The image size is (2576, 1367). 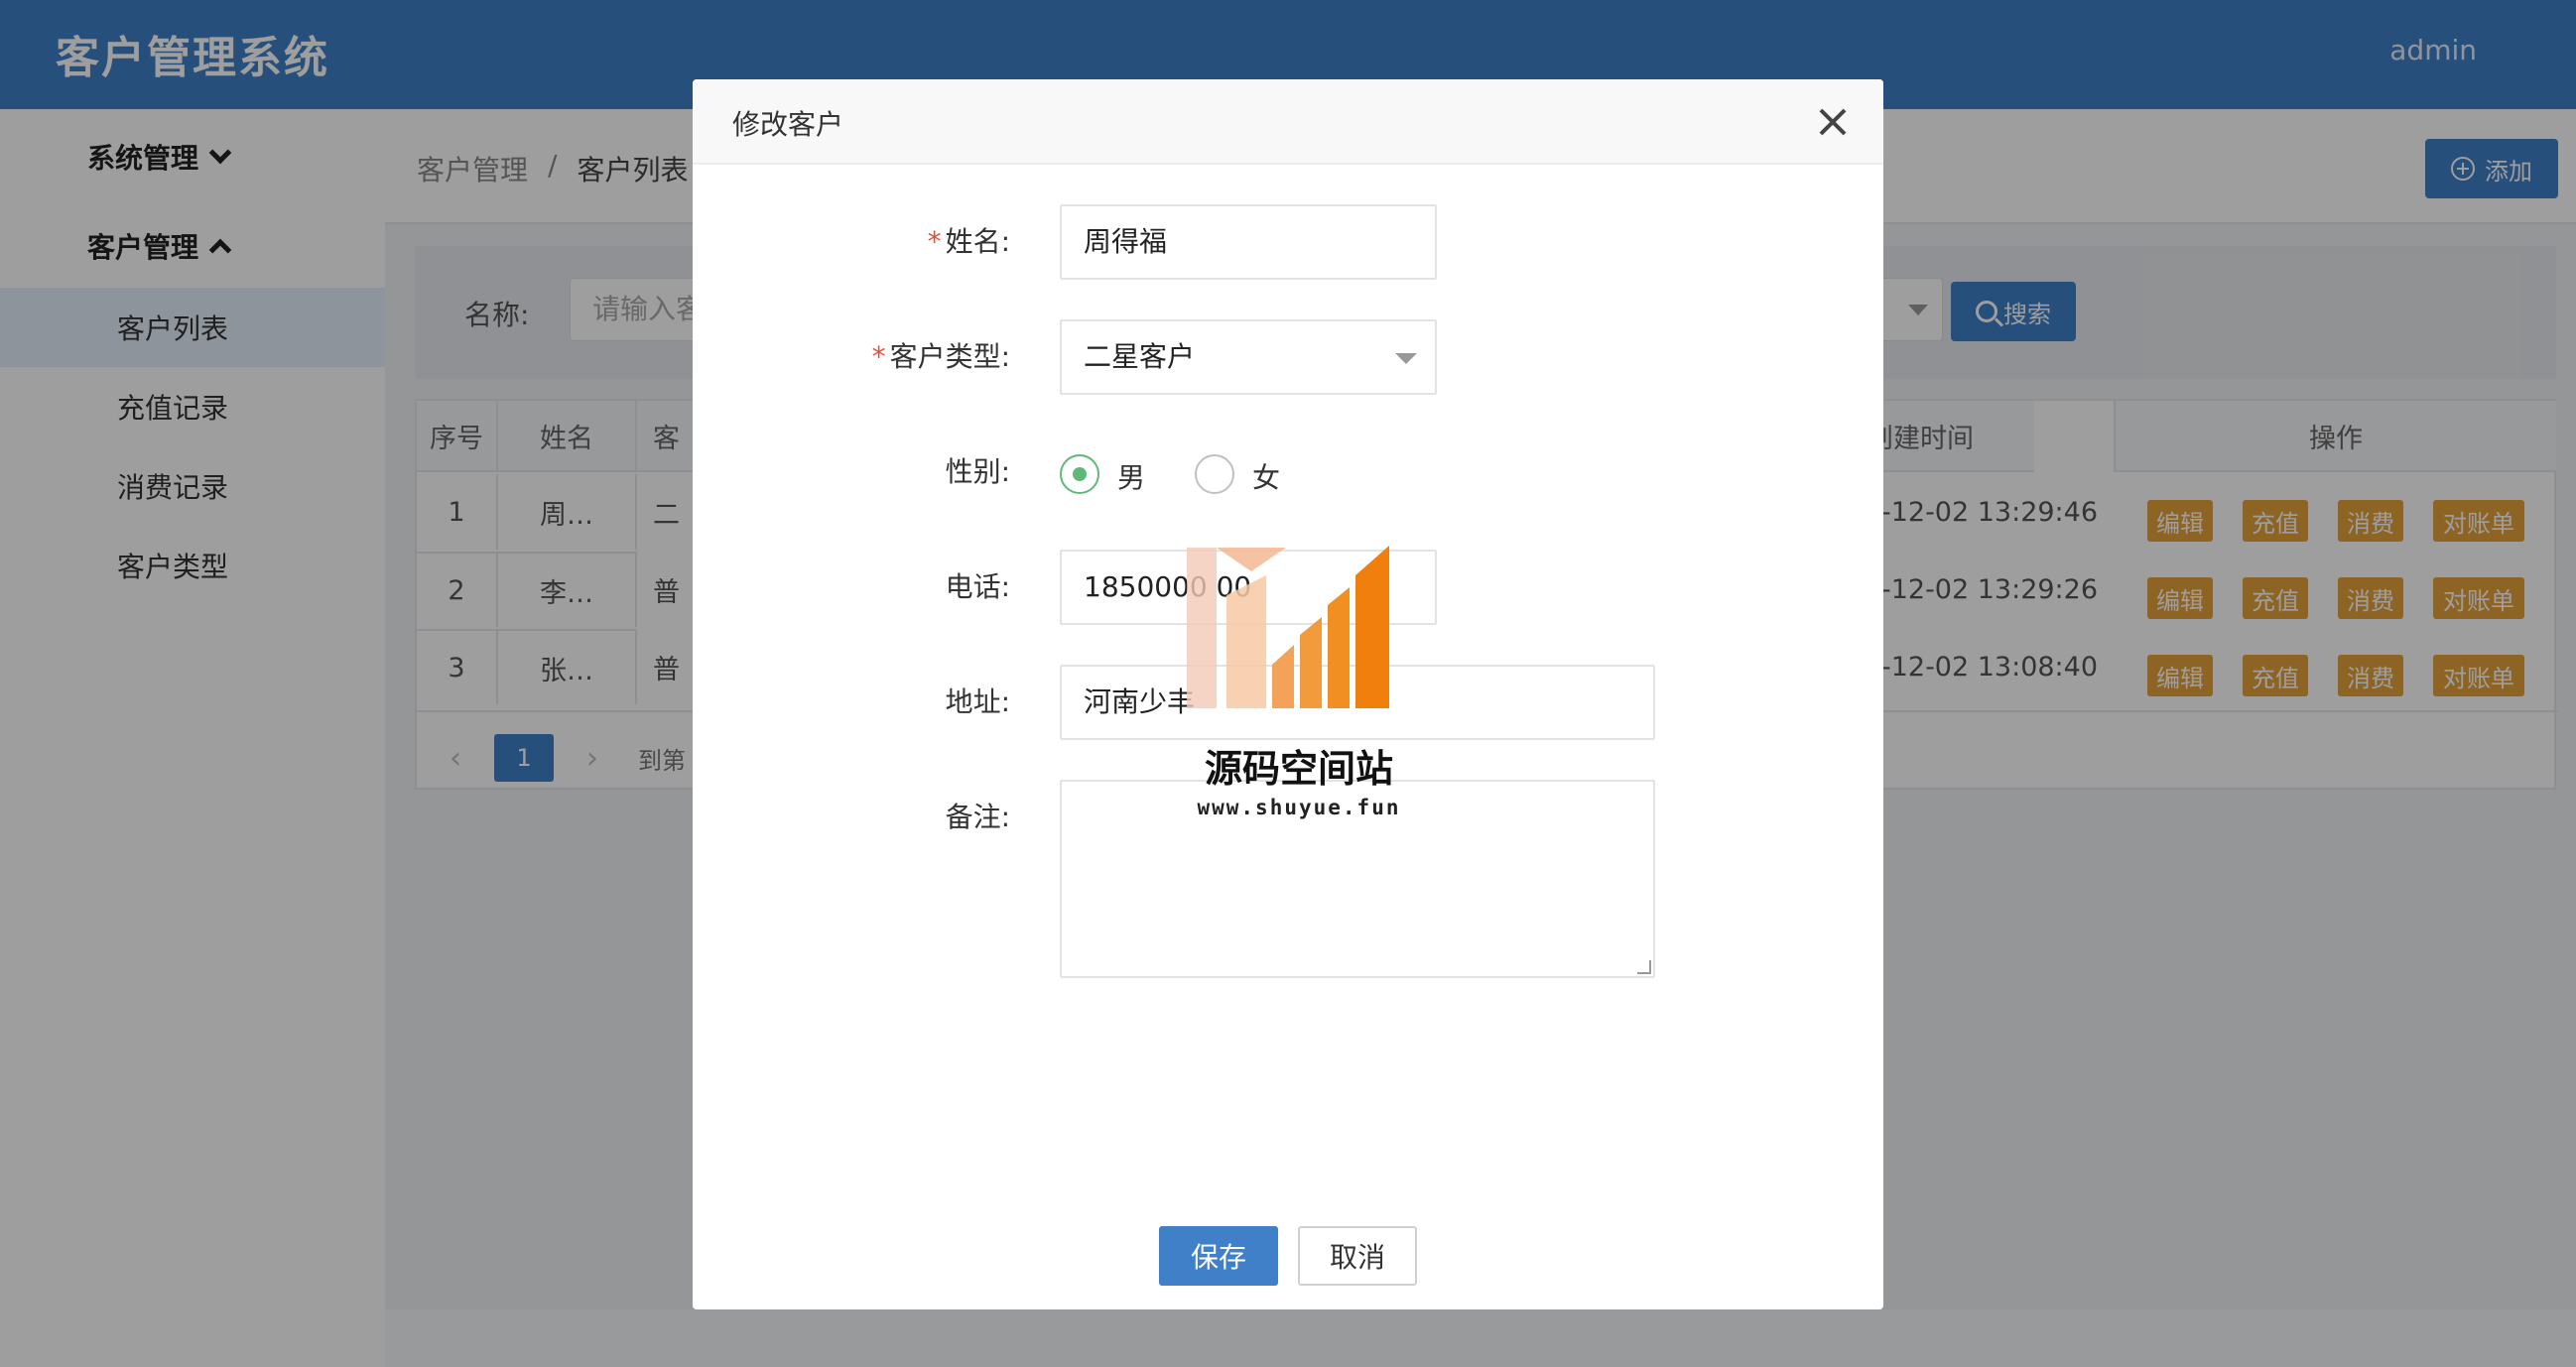 I want to click on customer-type-label-text: 客户类型:, so click(x=950, y=356).